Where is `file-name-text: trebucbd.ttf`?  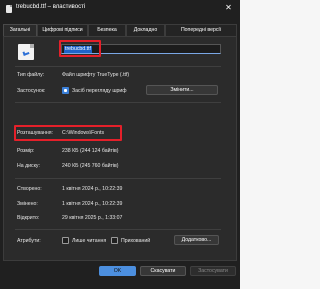 file-name-text: trebucbd.ttf is located at coordinates (78, 49).